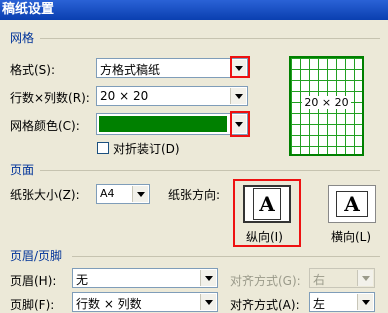 The image size is (388, 313). Describe the element at coordinates (103, 148) in the screenshot. I see `fold-binding-checkbox` at that location.